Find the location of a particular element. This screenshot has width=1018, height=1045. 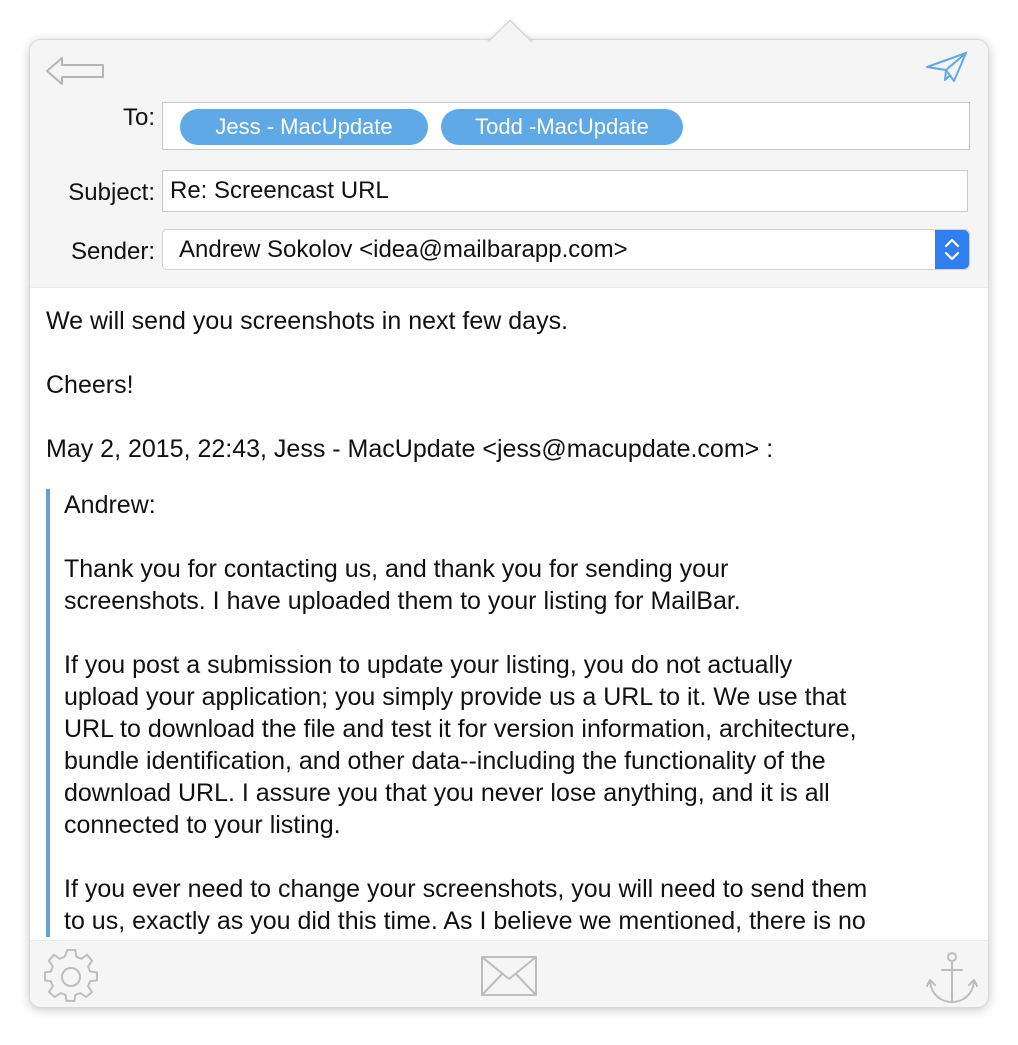

paper-plane-icon is located at coordinates (947, 67).